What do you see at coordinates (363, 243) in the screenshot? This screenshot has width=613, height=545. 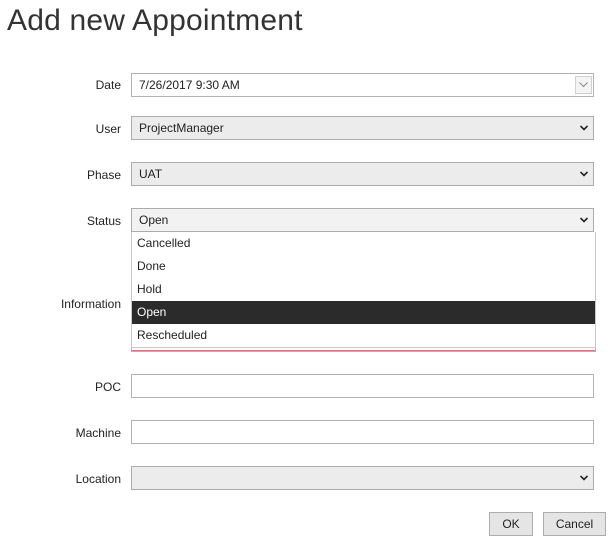 I see `status-option-cancelled: Cancelled` at bounding box center [363, 243].